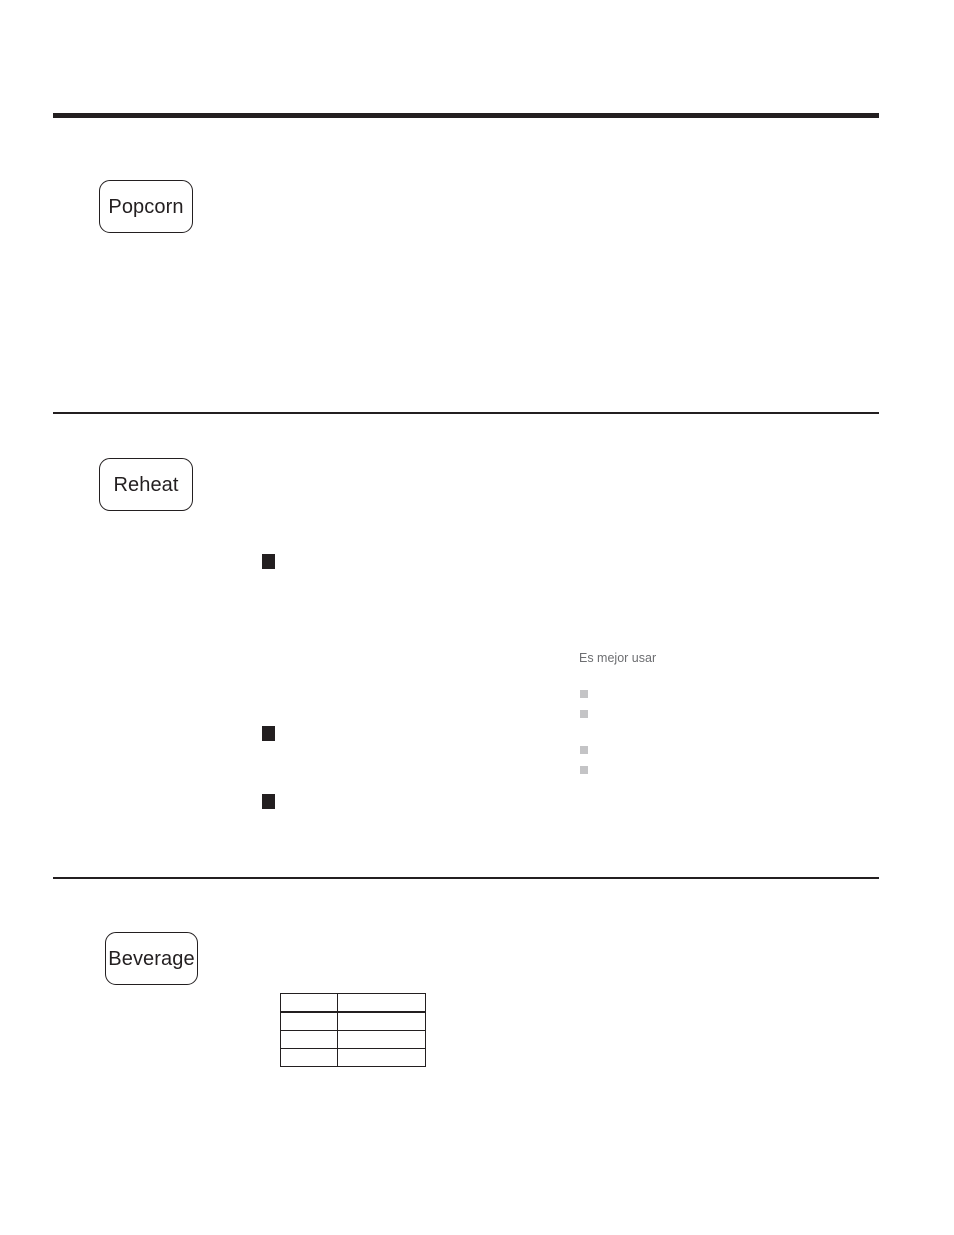 This screenshot has height=1235, width=954. I want to click on beverage-table, so click(353, 1030).